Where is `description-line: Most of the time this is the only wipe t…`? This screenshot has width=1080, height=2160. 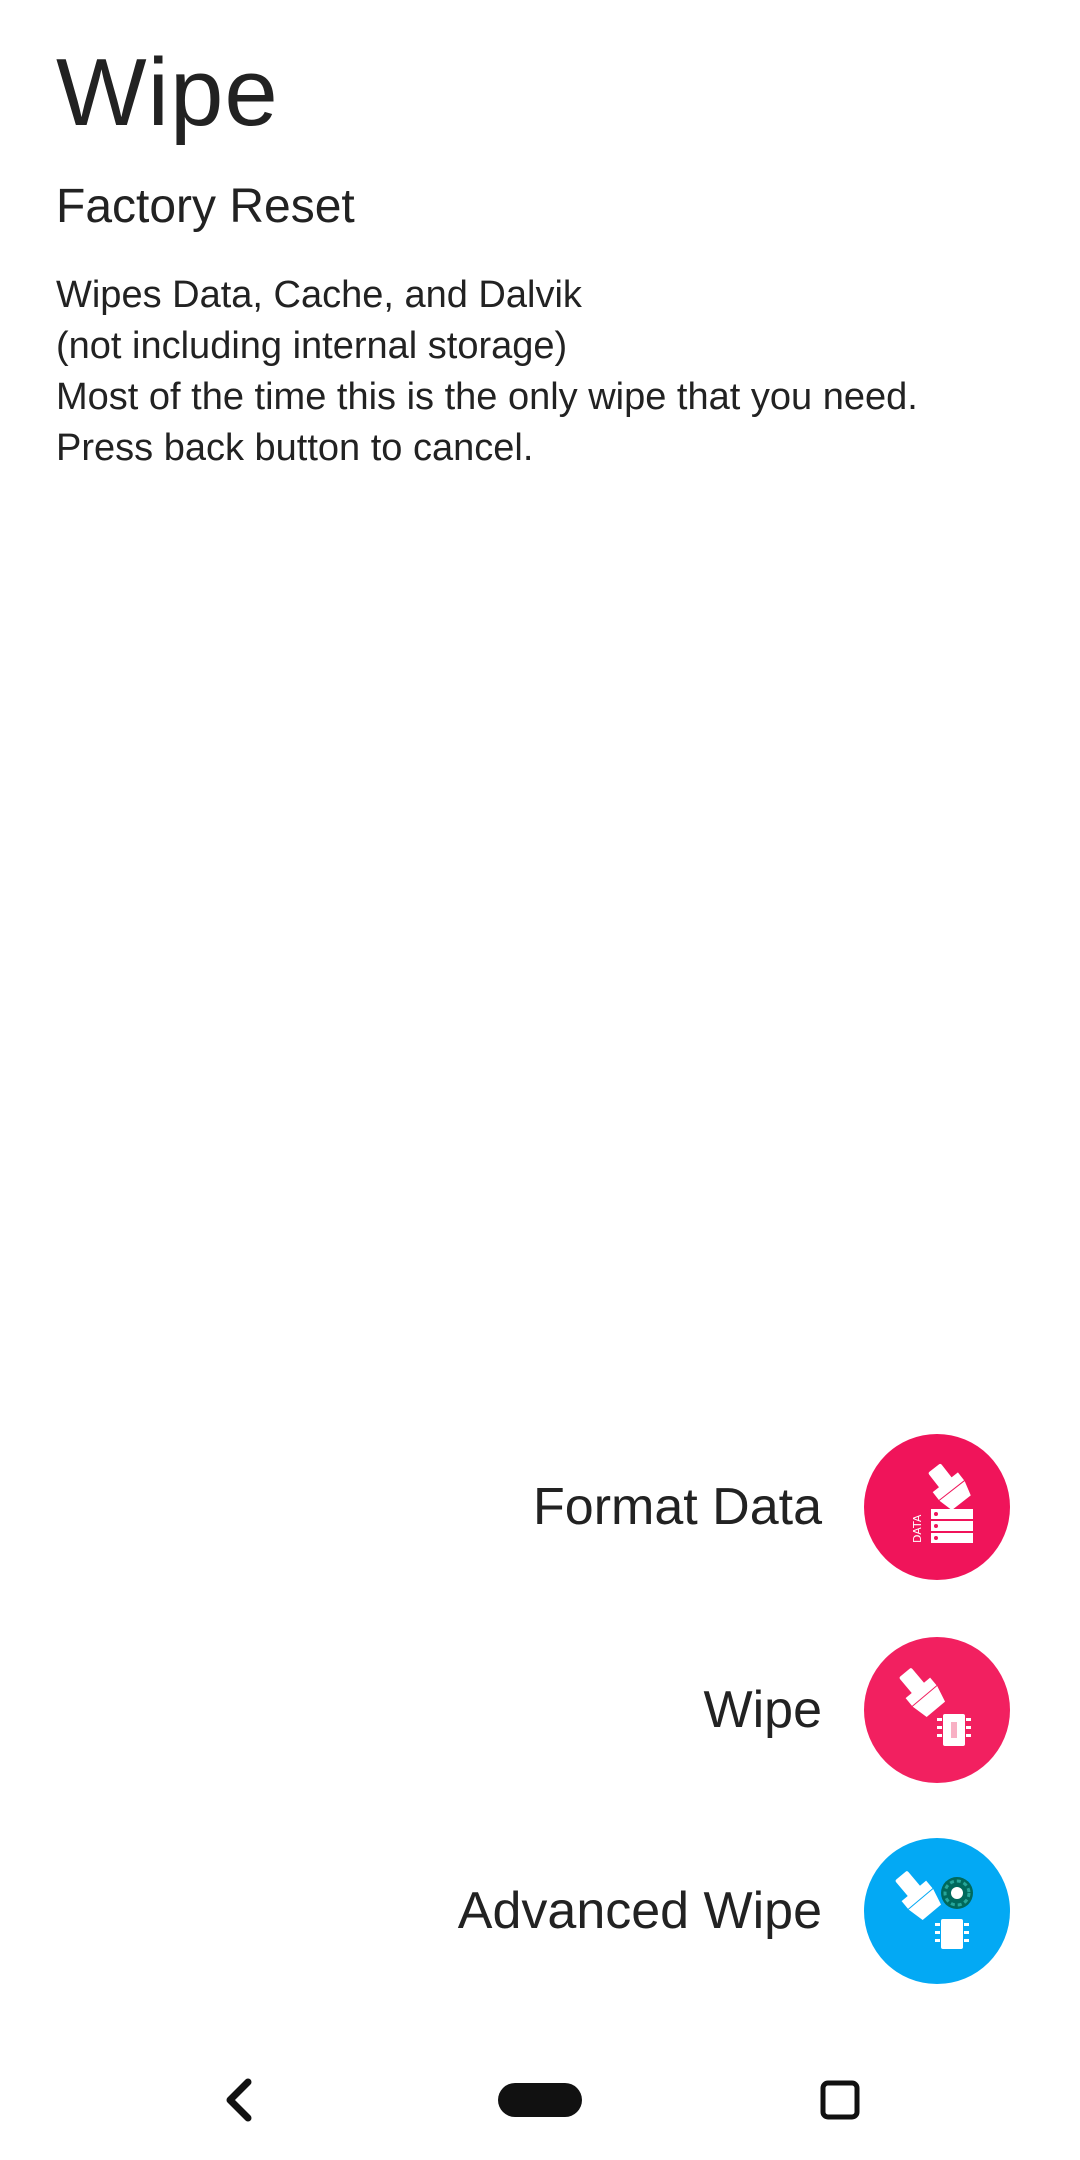
description-line: Most of the time this is the only wipe t… is located at coordinates (487, 397).